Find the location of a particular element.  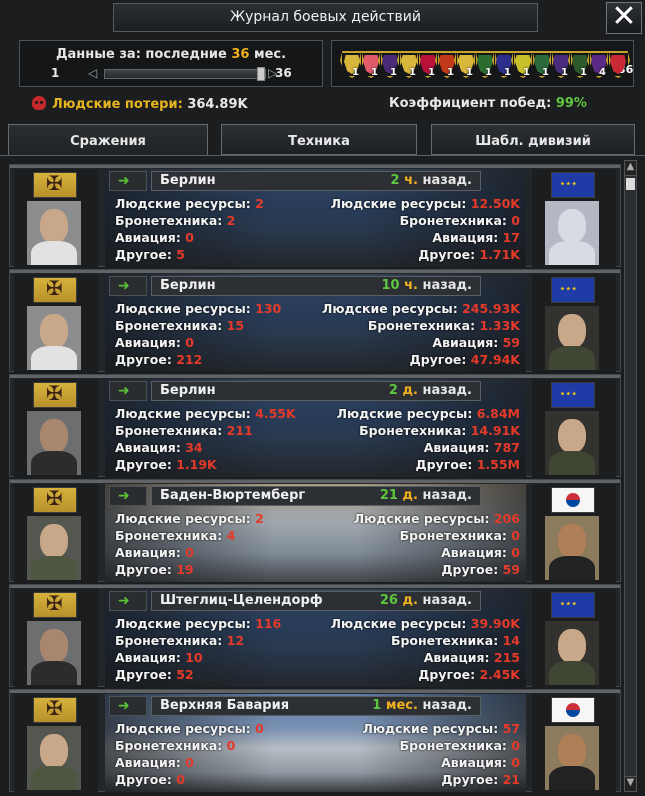

scrollbar is located at coordinates (630, 476).